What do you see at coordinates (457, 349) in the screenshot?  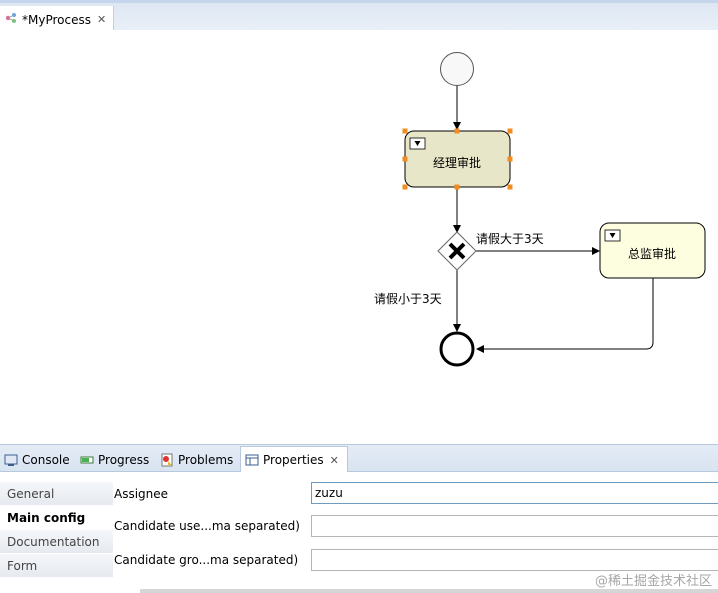 I see `end-event` at bounding box center [457, 349].